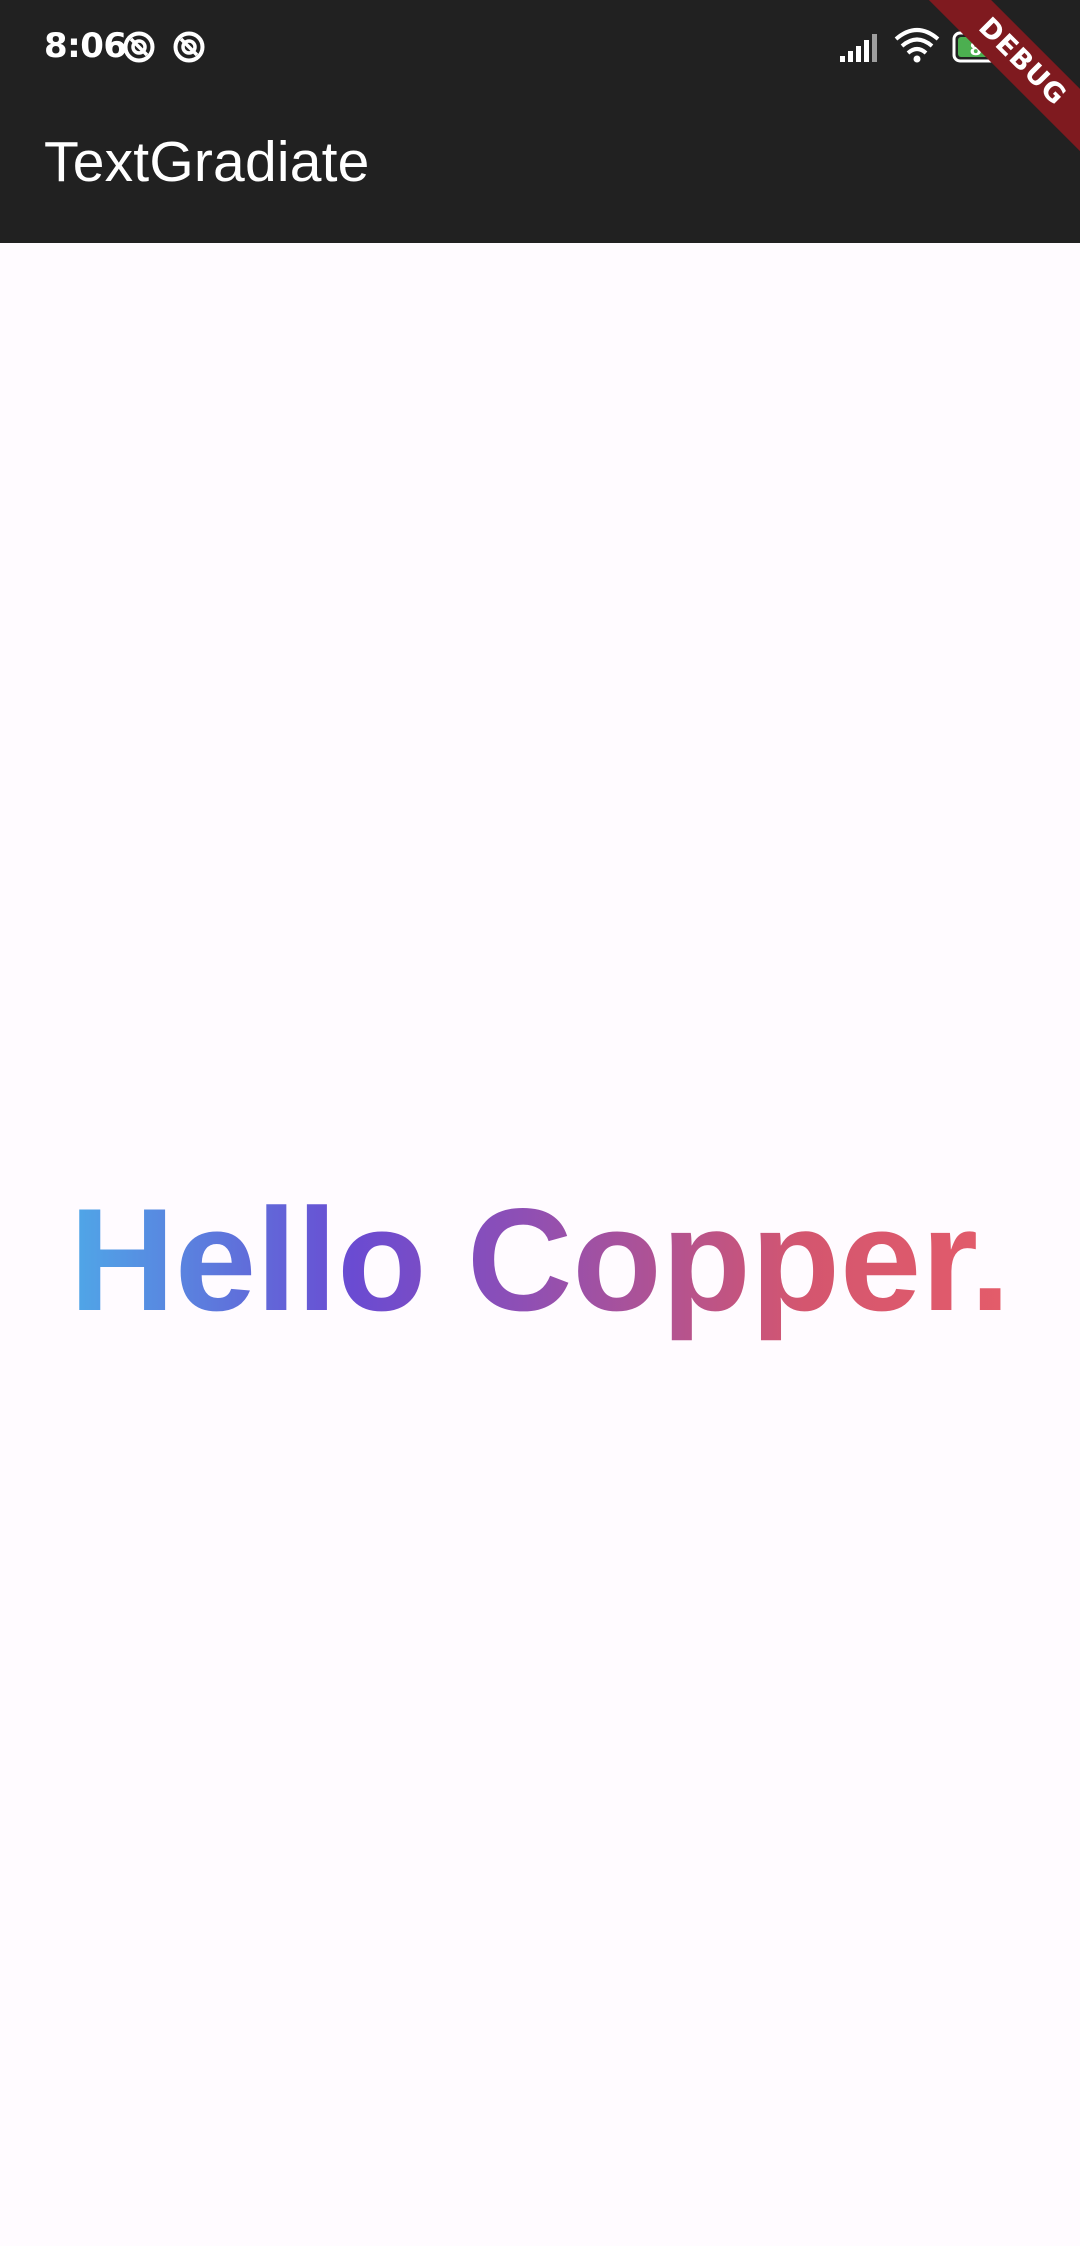 This screenshot has height=2246, width=1080. I want to click on battery-level: 87, so click(981, 49).